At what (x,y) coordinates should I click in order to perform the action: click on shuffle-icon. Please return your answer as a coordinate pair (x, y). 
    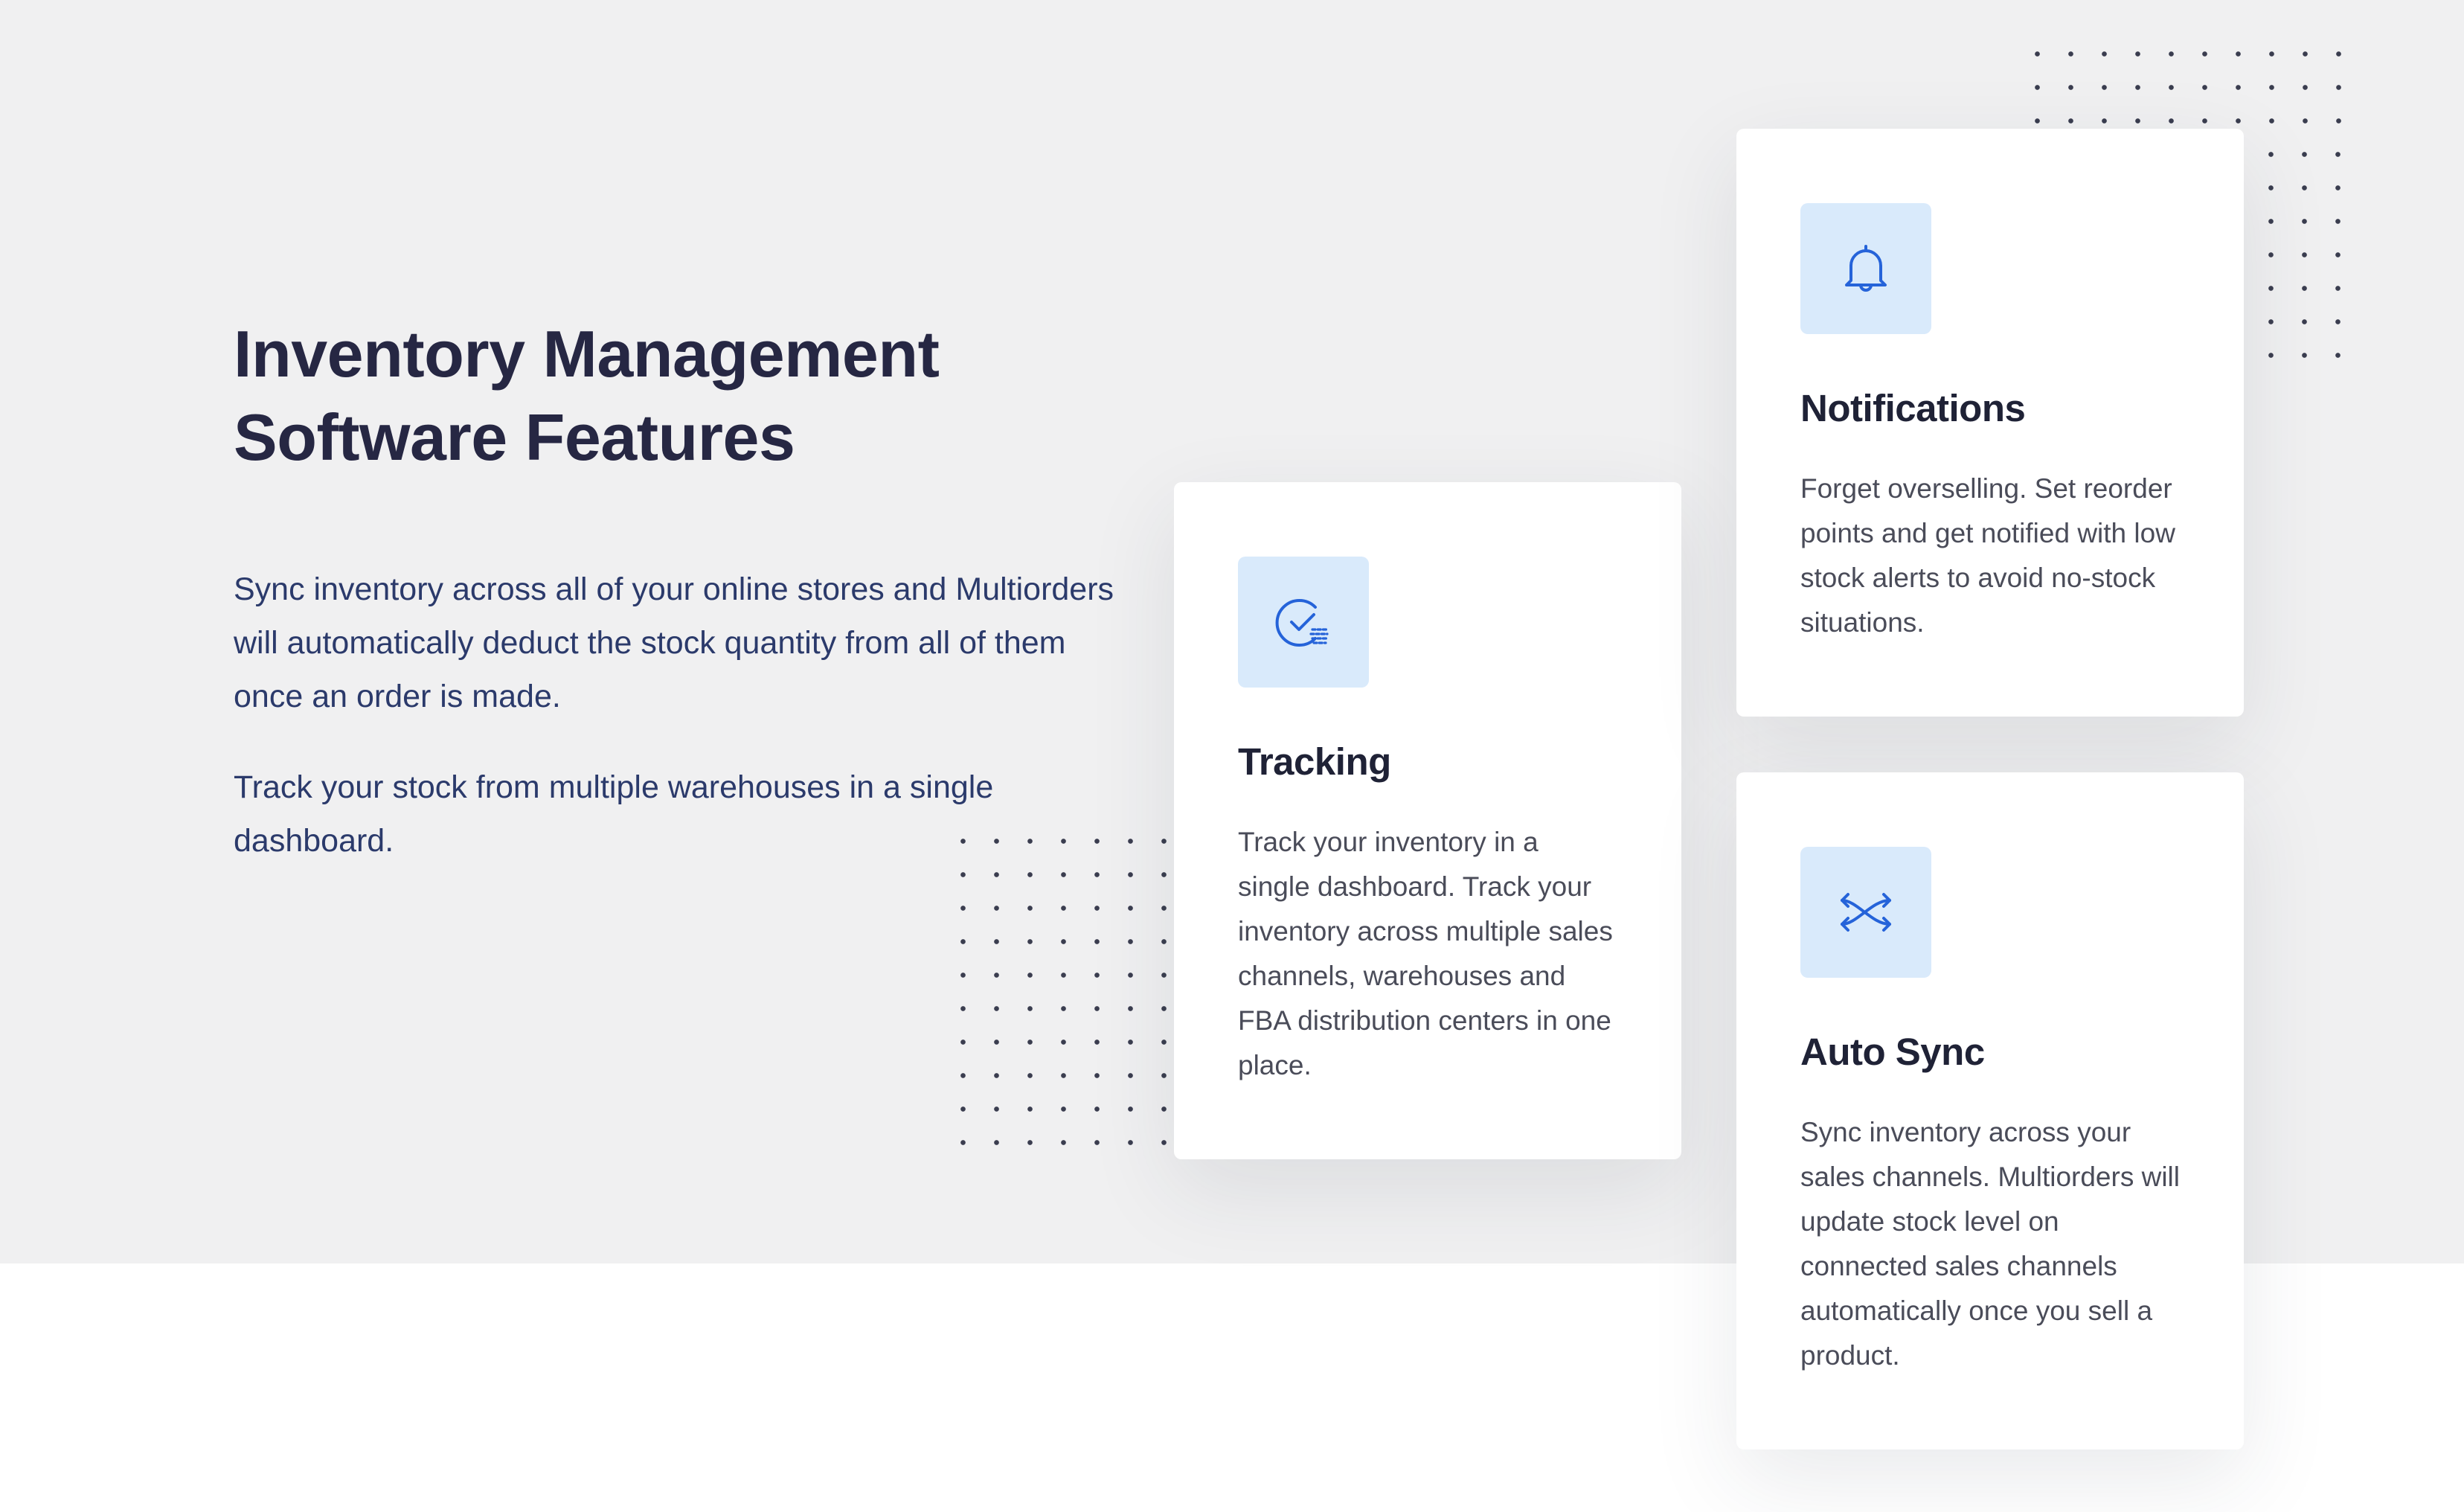
    Looking at the image, I should click on (1866, 913).